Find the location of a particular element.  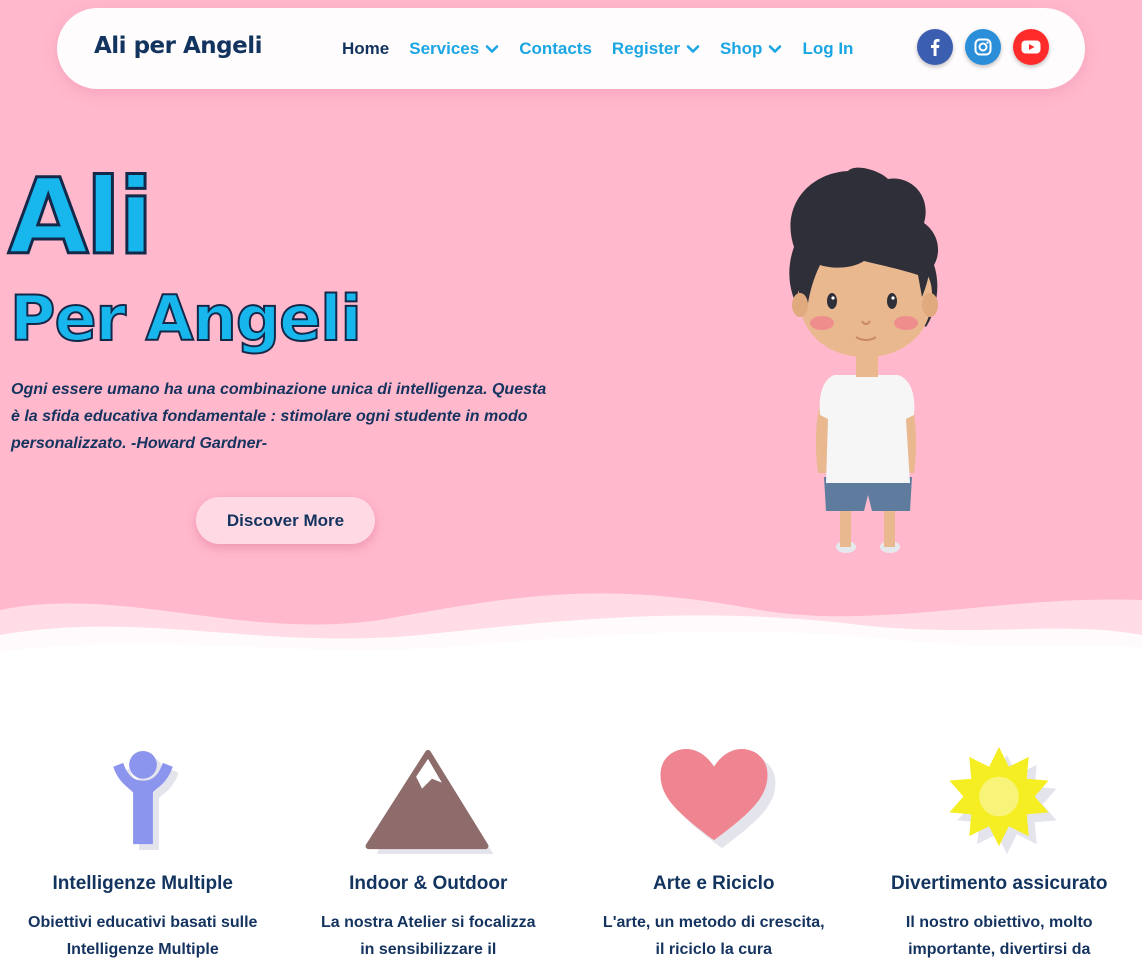

social-links is located at coordinates (989, 47).